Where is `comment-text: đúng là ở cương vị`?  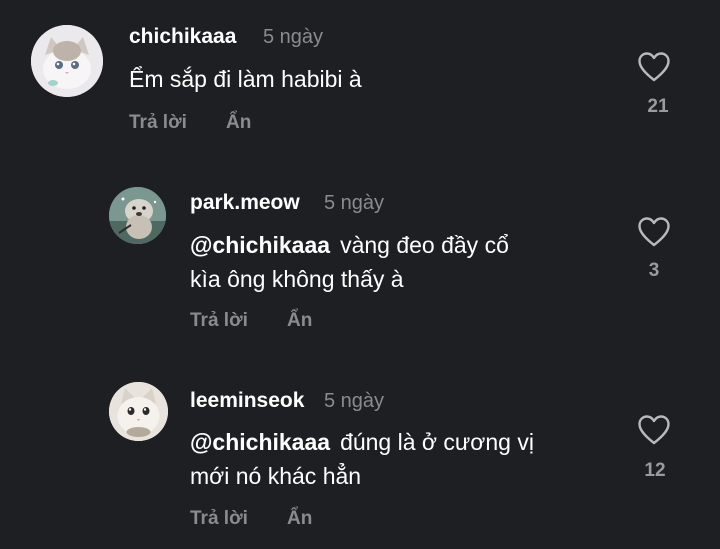 comment-text: đúng là ở cương vị is located at coordinates (437, 442).